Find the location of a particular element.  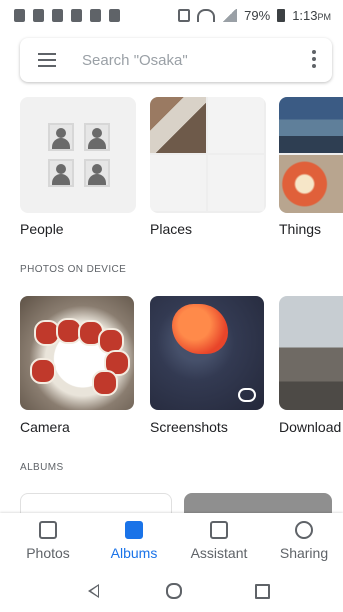

download-label: Download is located at coordinates (310, 427).